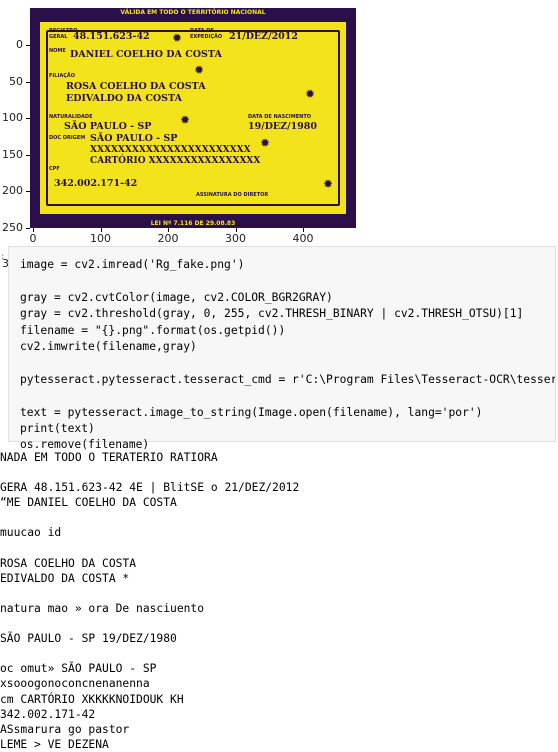 This screenshot has width=558, height=752. Describe the element at coordinates (235, 238) in the screenshot. I see `x-tick-label: 300` at that location.